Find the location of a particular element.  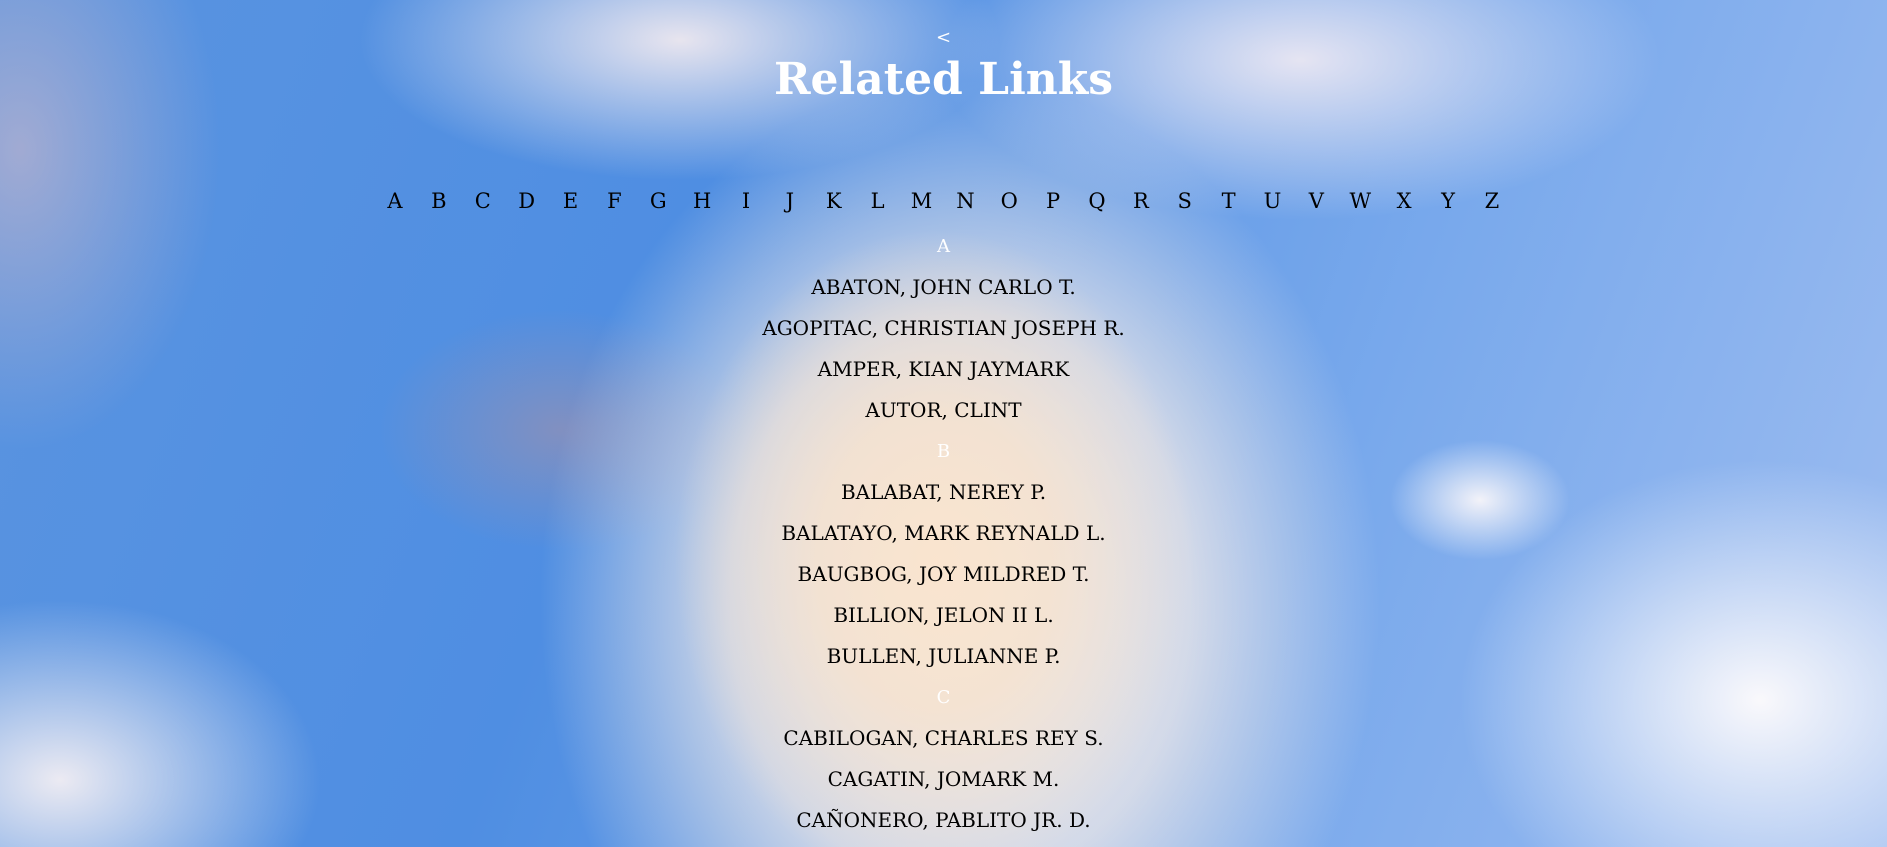

person-link: ABATON, JOHN CARLO T. is located at coordinates (943, 287).